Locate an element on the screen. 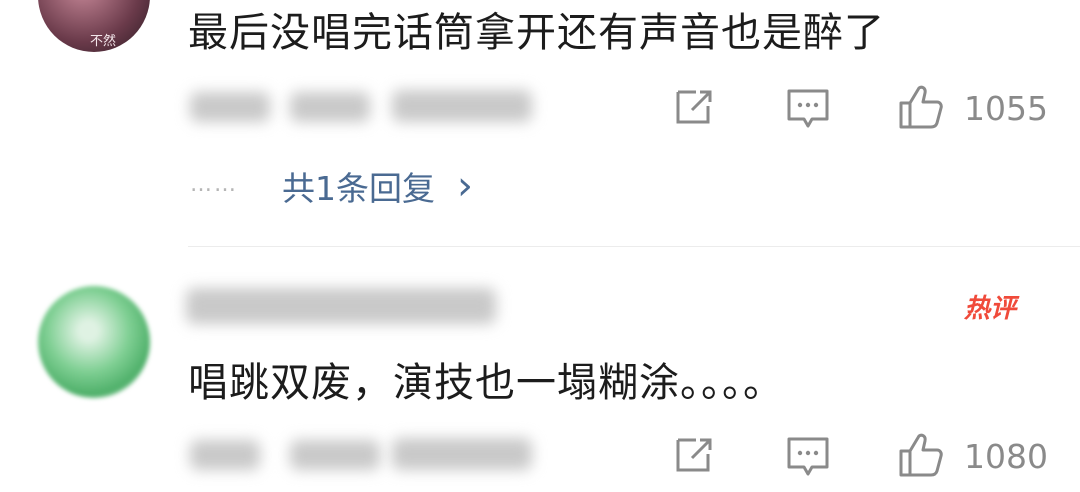 This screenshot has height=492, width=1080. hot-comment-badge: 热评 is located at coordinates (990, 309).